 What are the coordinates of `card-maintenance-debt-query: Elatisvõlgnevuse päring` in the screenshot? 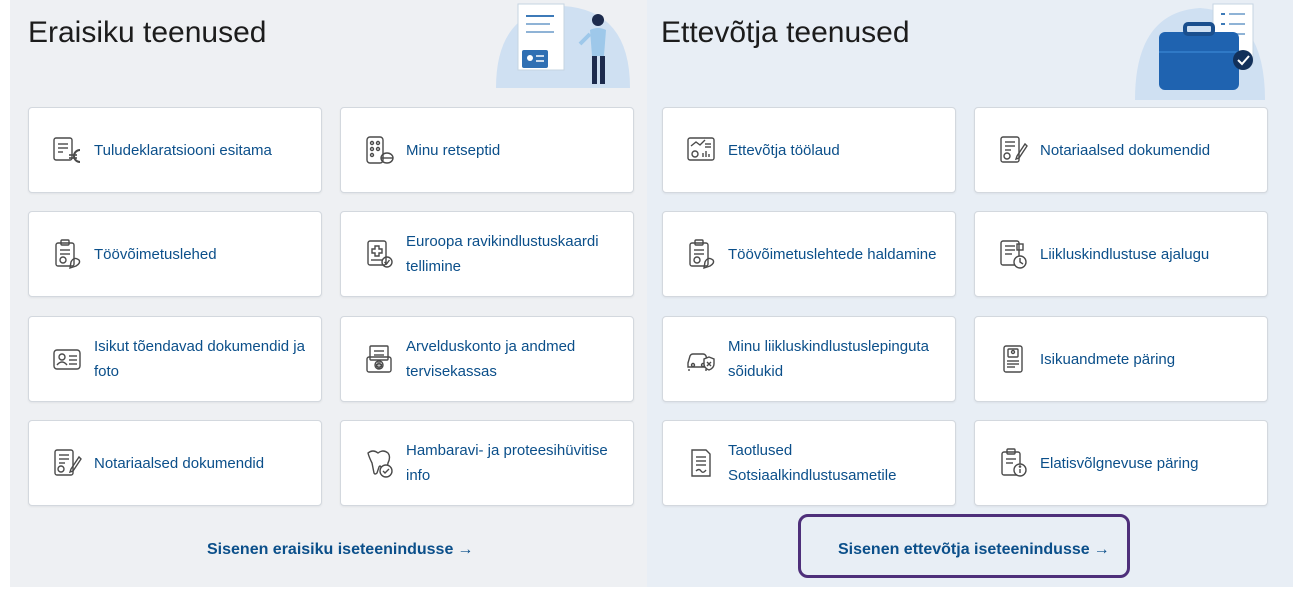 It's located at (1121, 463).